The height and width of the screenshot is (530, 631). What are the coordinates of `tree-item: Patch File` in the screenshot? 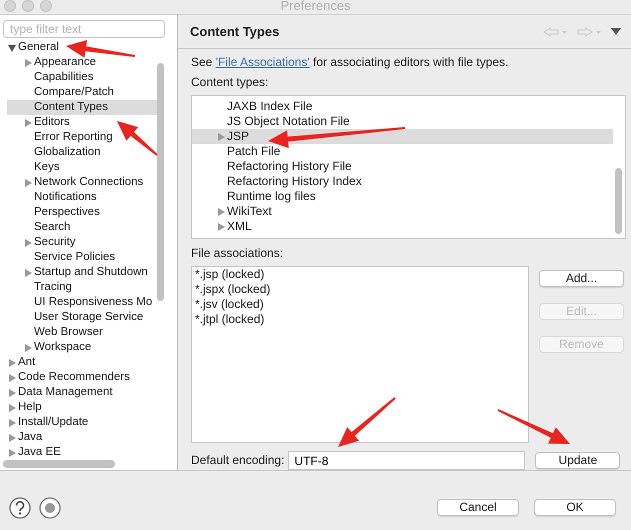 It's located at (402, 151).